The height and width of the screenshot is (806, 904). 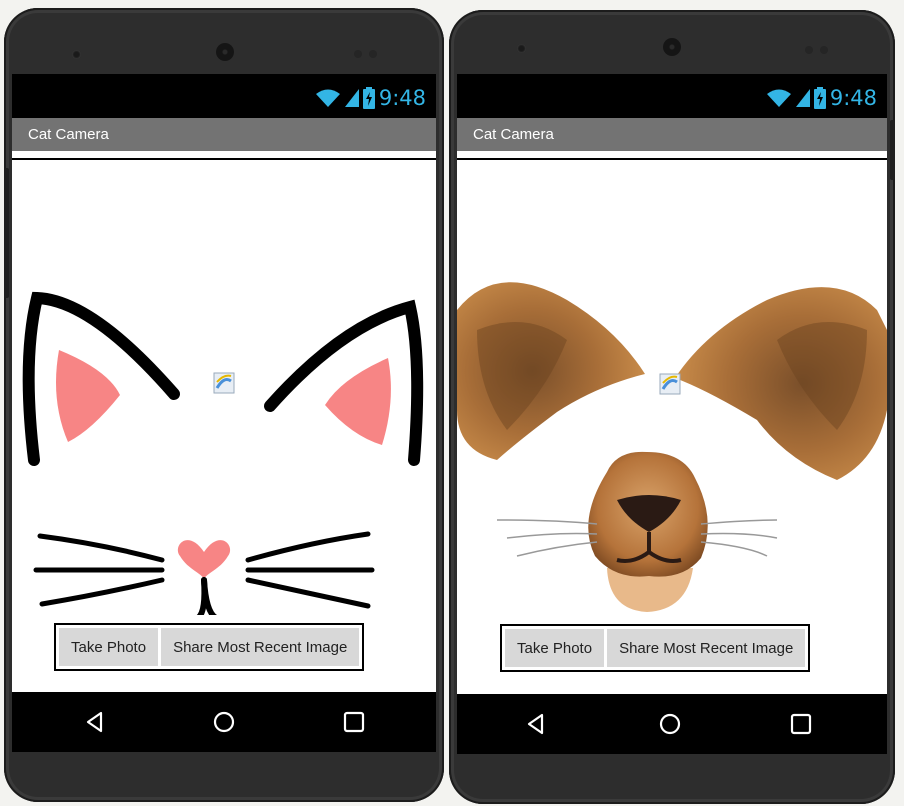 I want to click on right-ear-outline, so click(x=344, y=382).